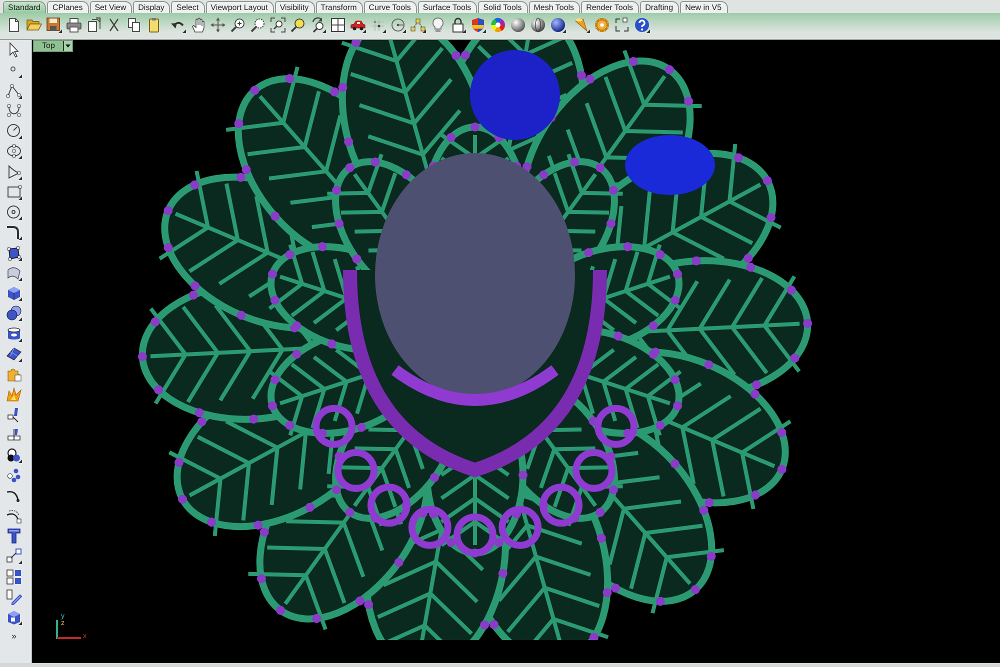 The image size is (1000, 667). I want to click on circle-center-icon, so click(14, 212).